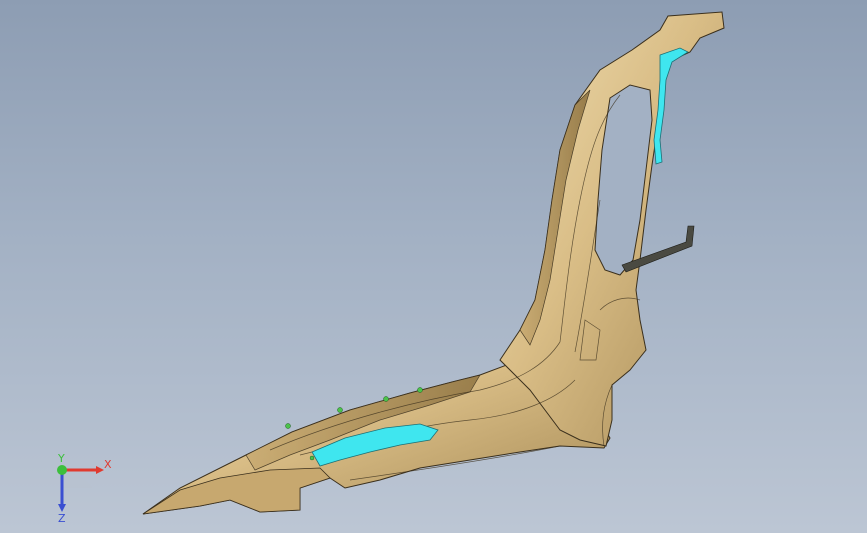  Describe the element at coordinates (108, 464) in the screenshot. I see `x-axis-label: X` at that location.